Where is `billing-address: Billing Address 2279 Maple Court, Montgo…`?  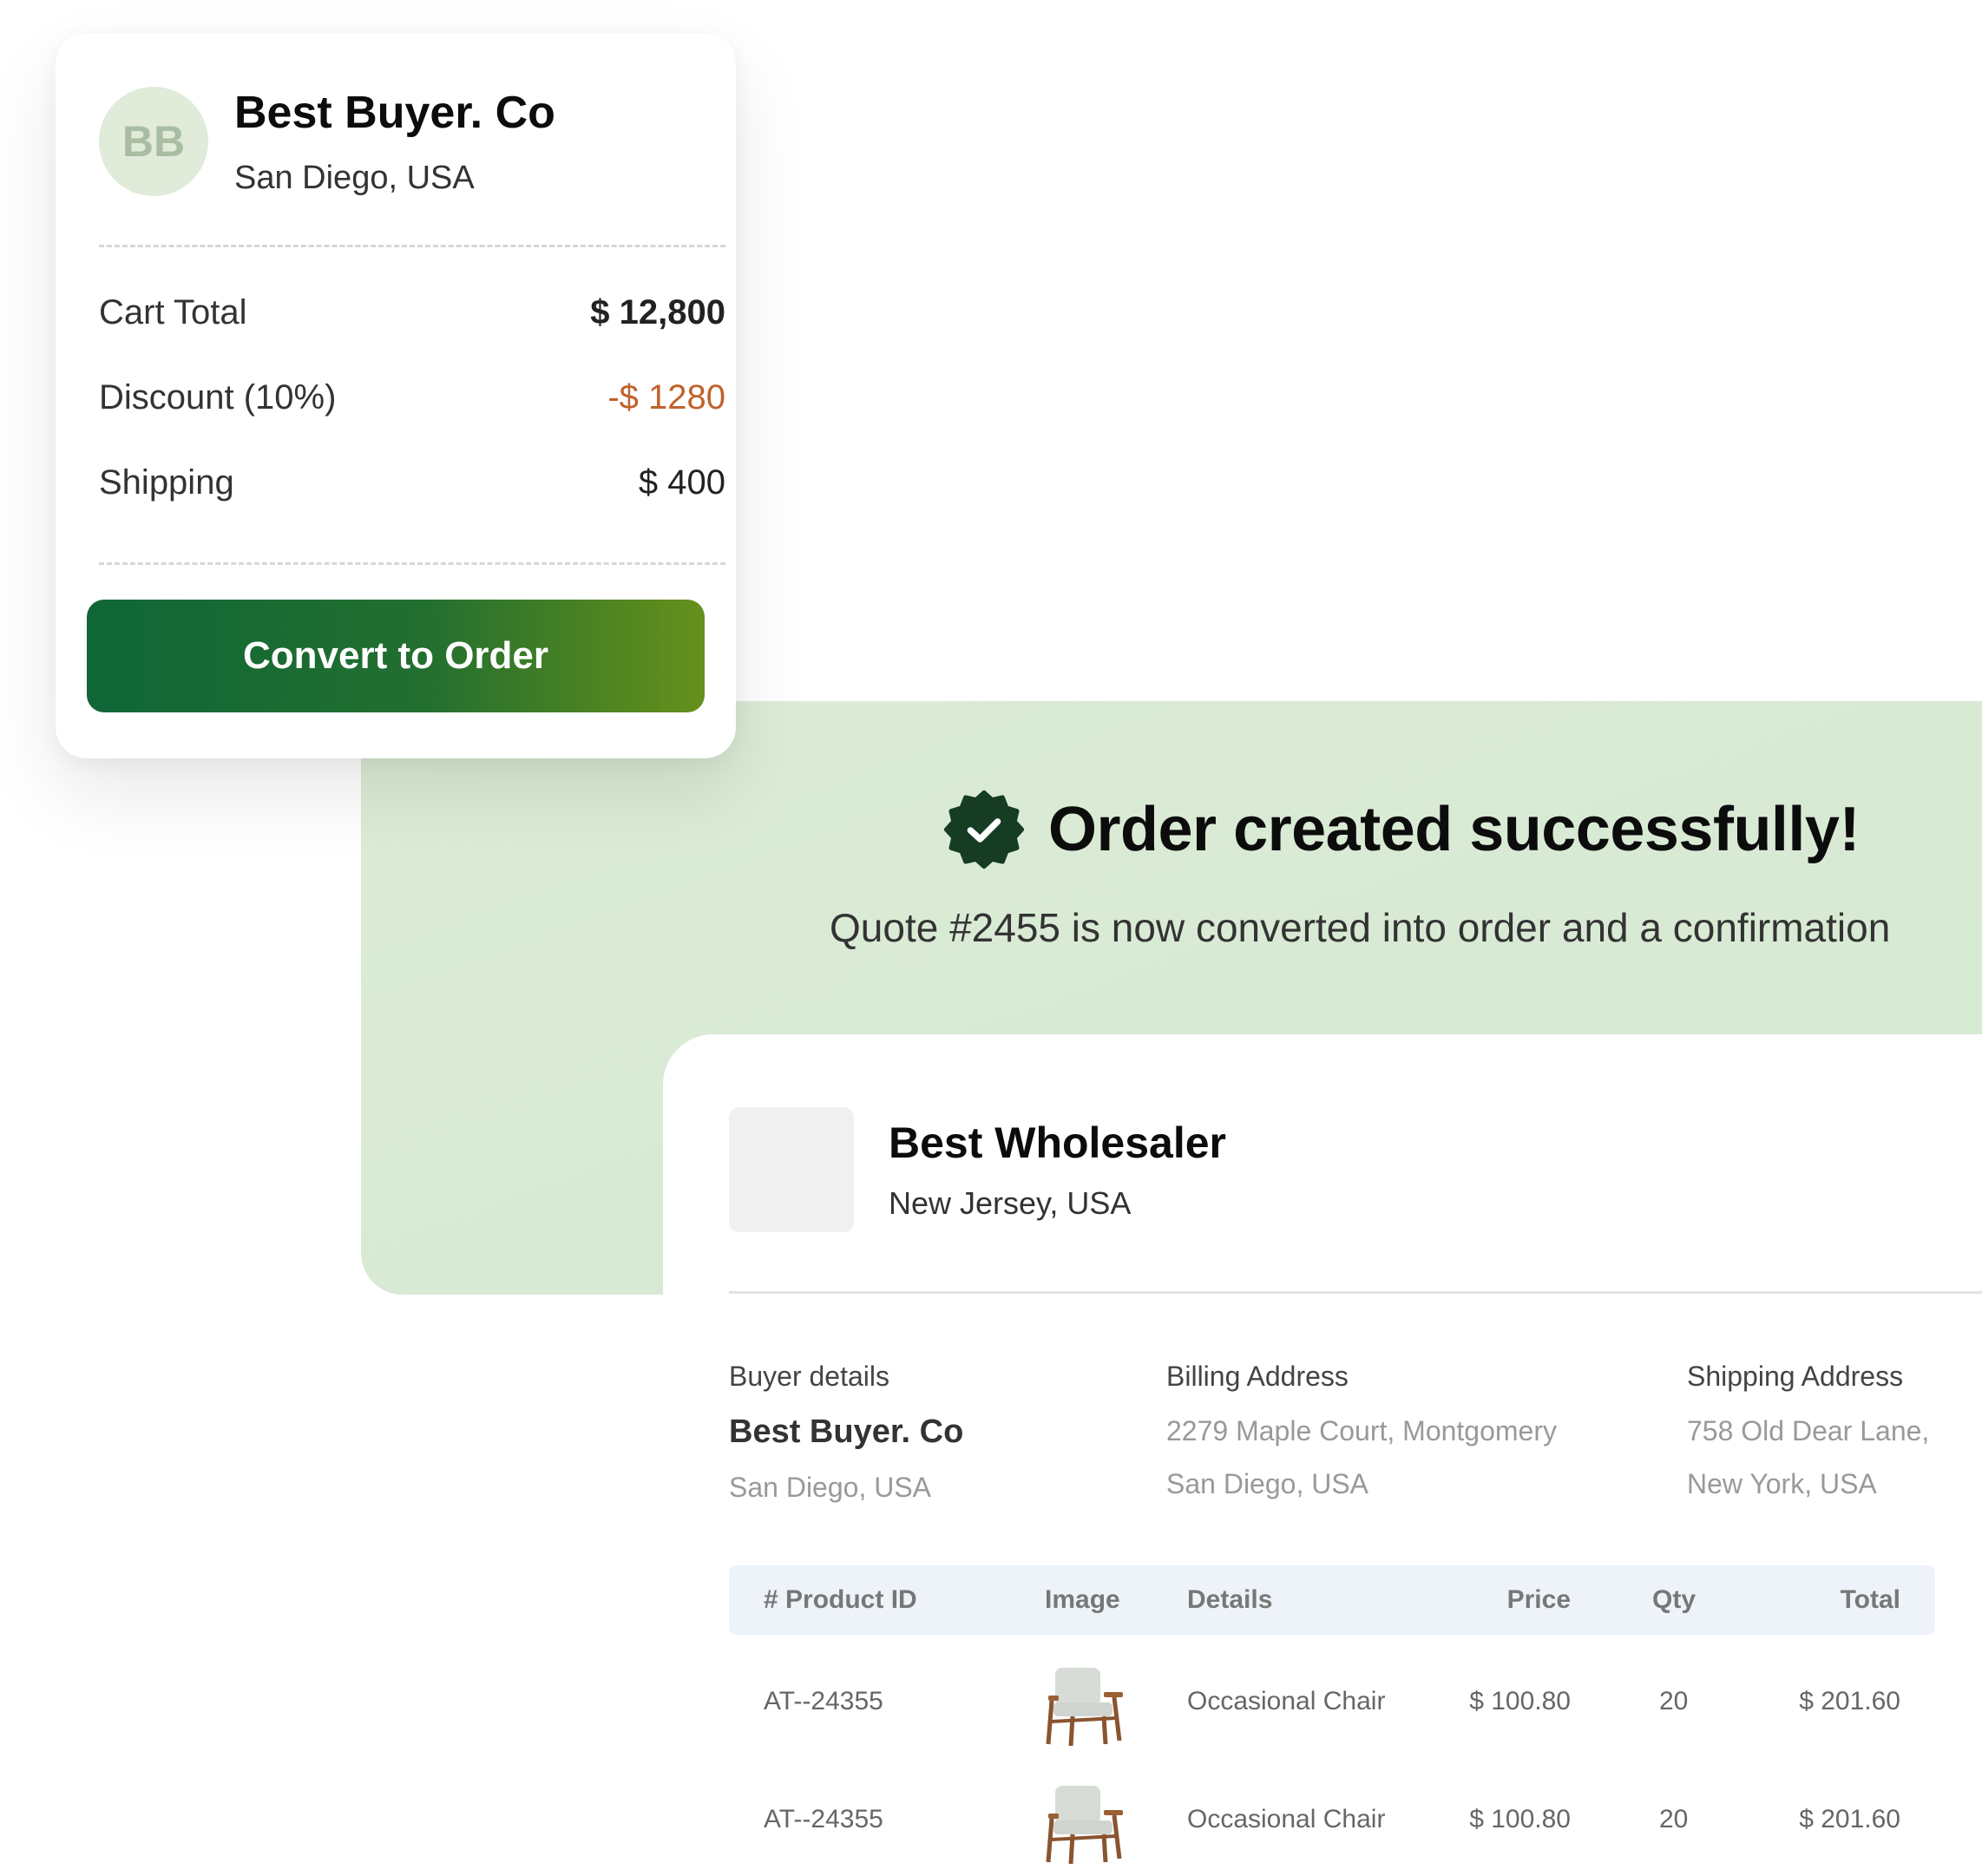 billing-address: Billing Address 2279 Maple Court, Montgo… is located at coordinates (1361, 1430).